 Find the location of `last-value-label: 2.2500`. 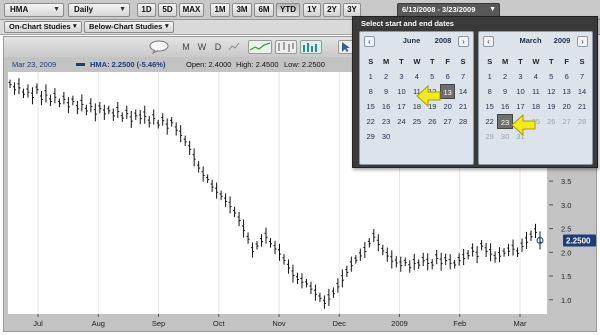

last-value-label: 2.2500 is located at coordinates (578, 240).